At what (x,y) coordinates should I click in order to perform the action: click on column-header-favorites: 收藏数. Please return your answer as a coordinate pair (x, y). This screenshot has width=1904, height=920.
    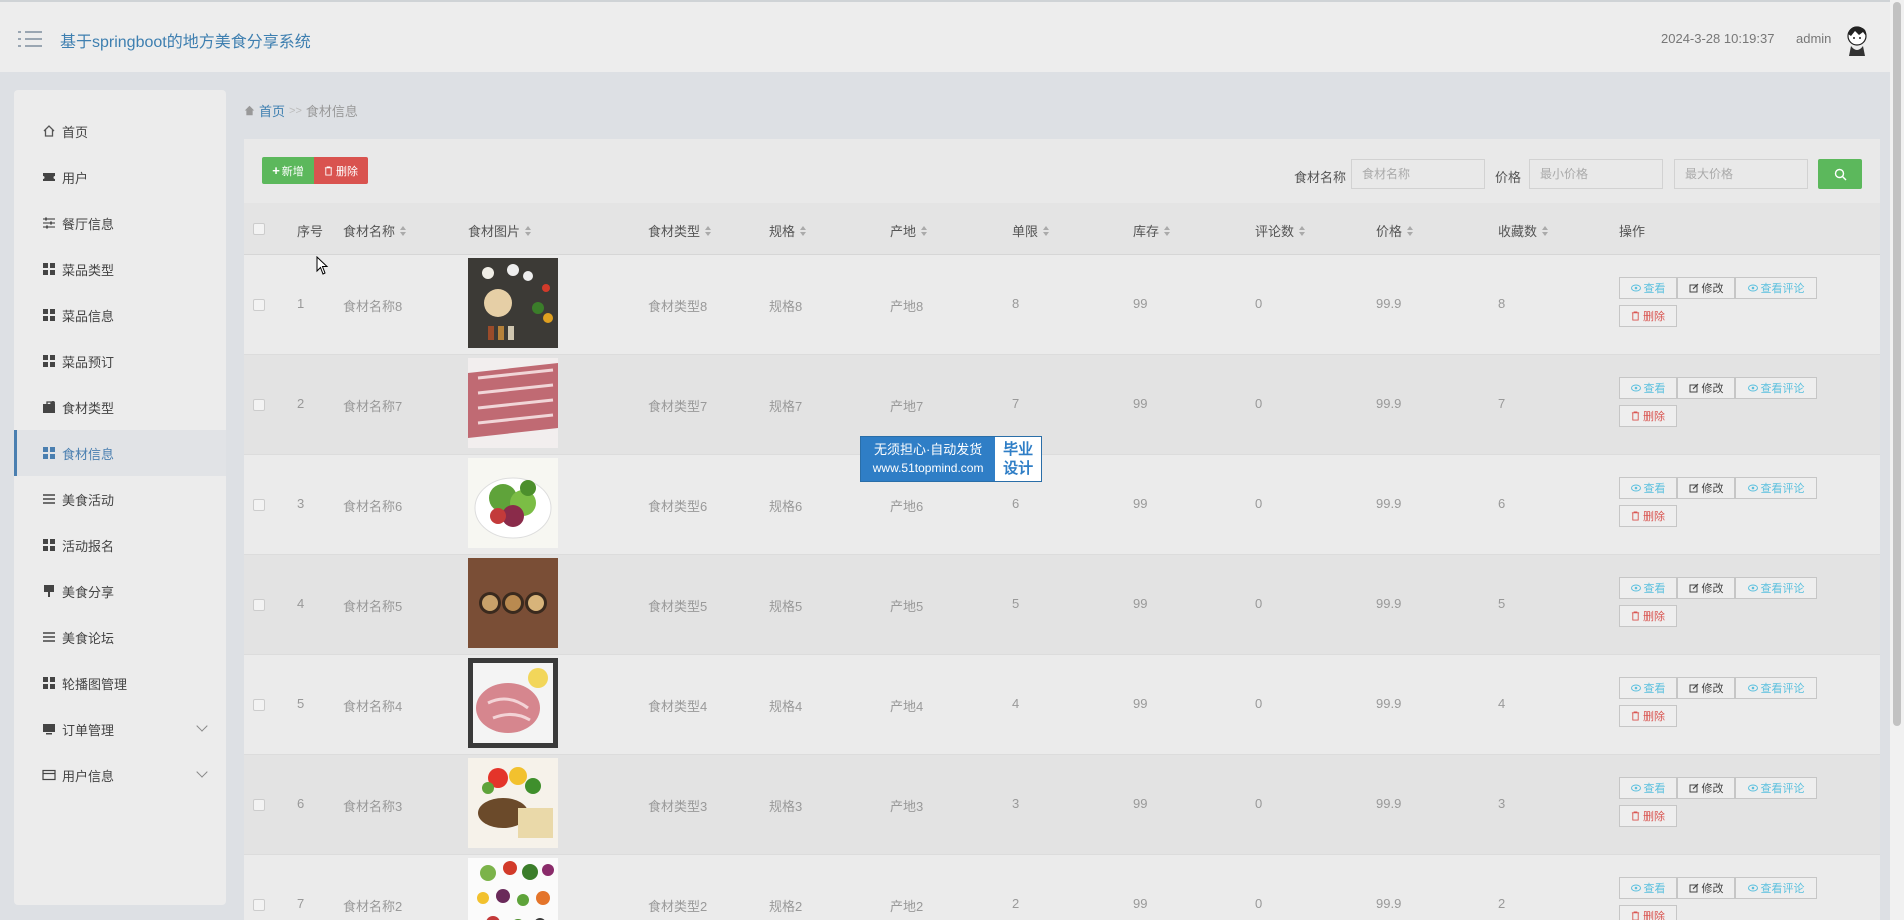
    Looking at the image, I should click on (1523, 230).